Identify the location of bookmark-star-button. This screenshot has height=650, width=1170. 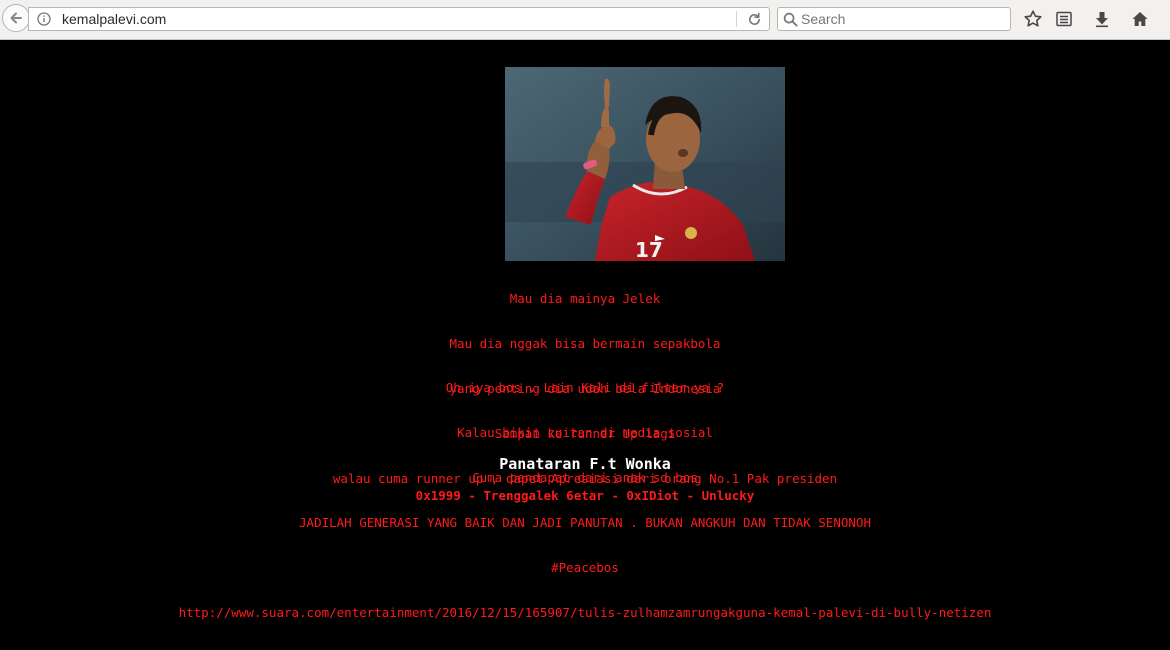
(1033, 19).